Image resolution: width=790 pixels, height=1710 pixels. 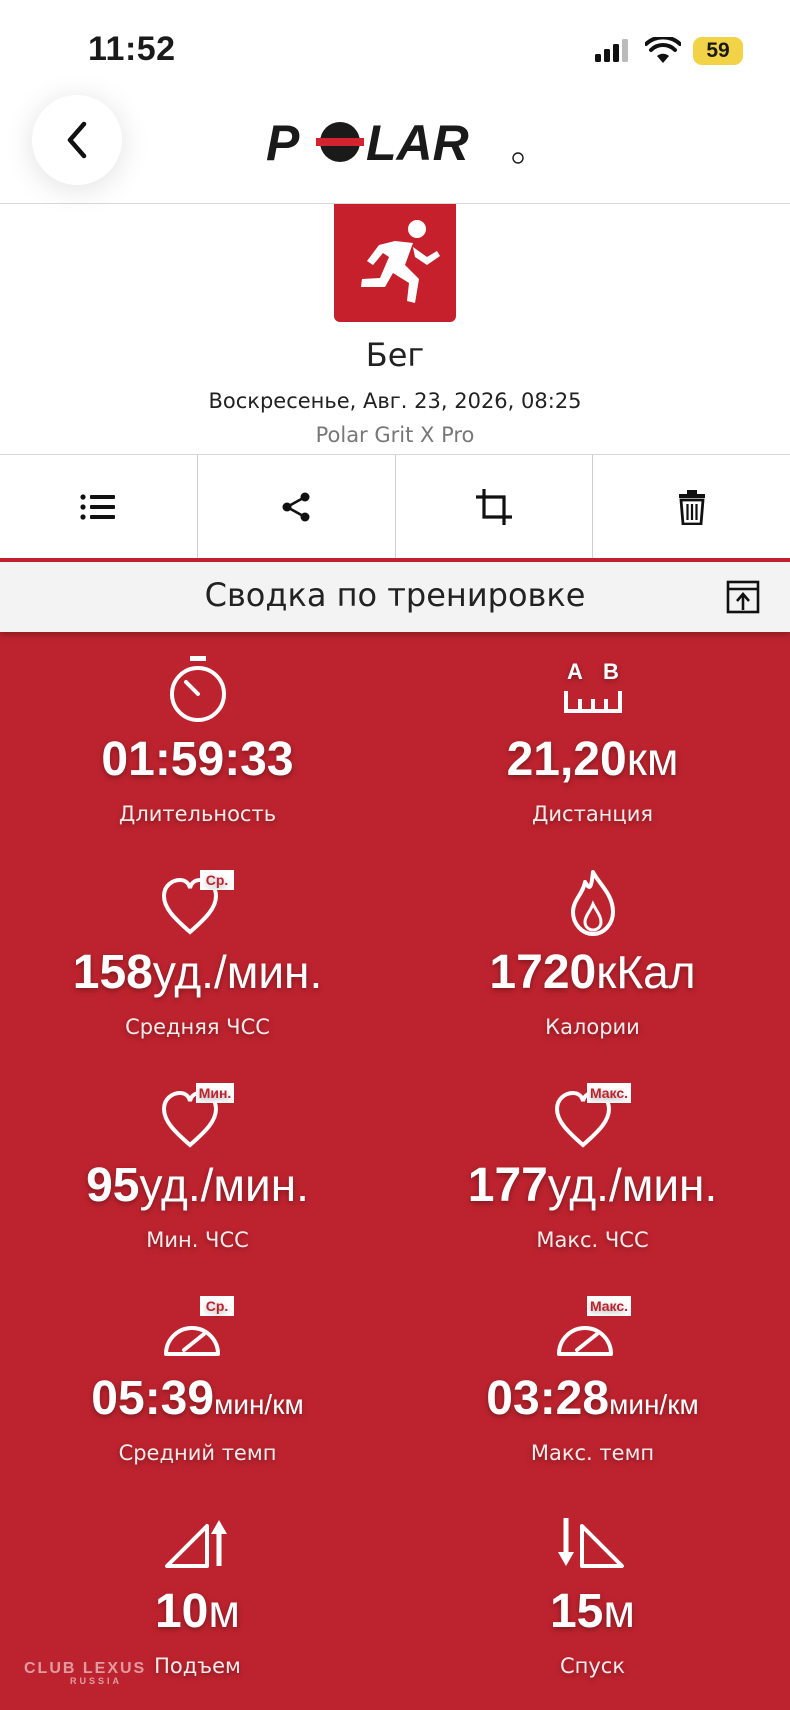 I want to click on stat-ascent: 10 м Подъем, so click(x=197, y=1590).